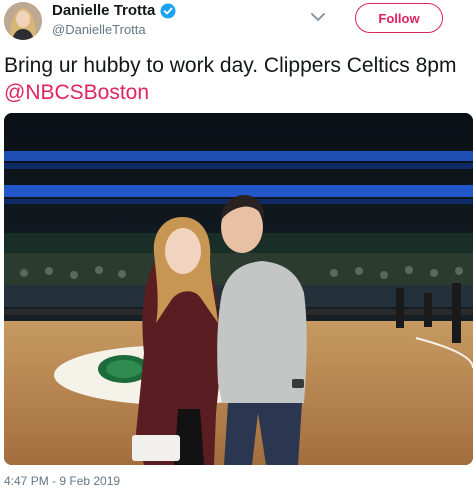 This screenshot has height=496, width=474. What do you see at coordinates (99, 29) in the screenshot?
I see `user-handle: @DanielleTrotta` at bounding box center [99, 29].